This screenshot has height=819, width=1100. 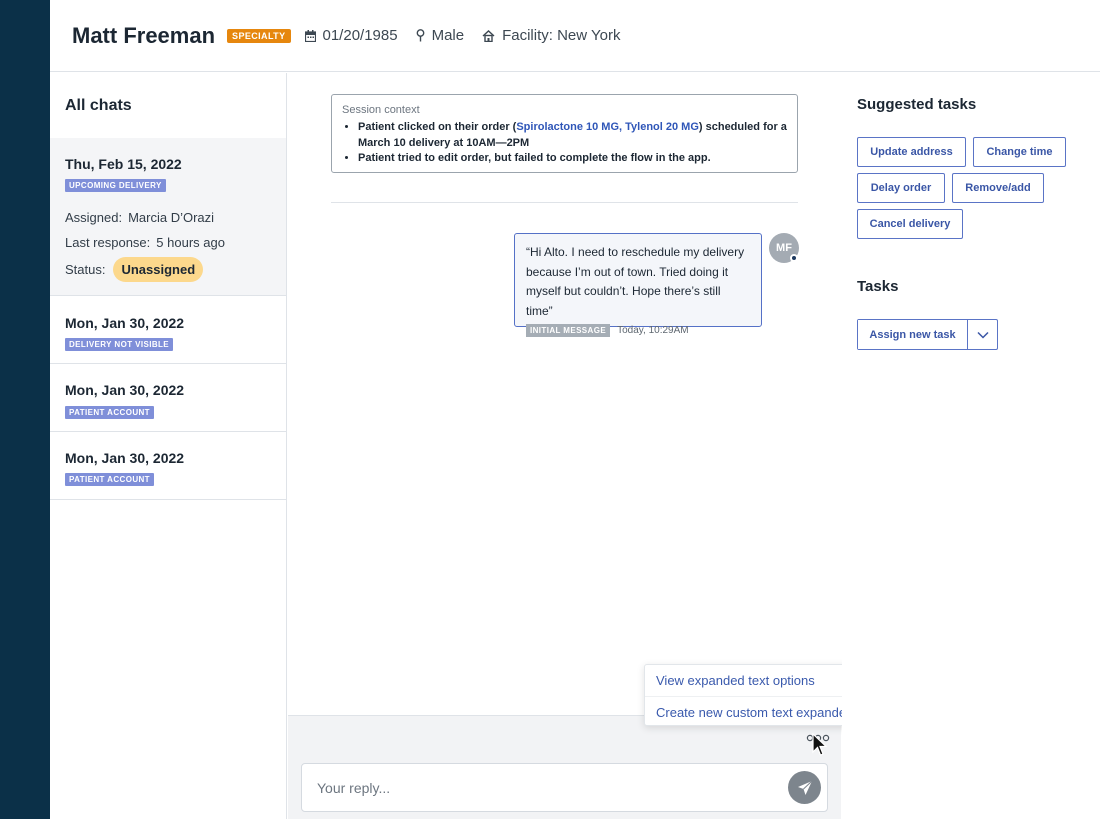 What do you see at coordinates (158, 269) in the screenshot?
I see `status-badge: Unassigned` at bounding box center [158, 269].